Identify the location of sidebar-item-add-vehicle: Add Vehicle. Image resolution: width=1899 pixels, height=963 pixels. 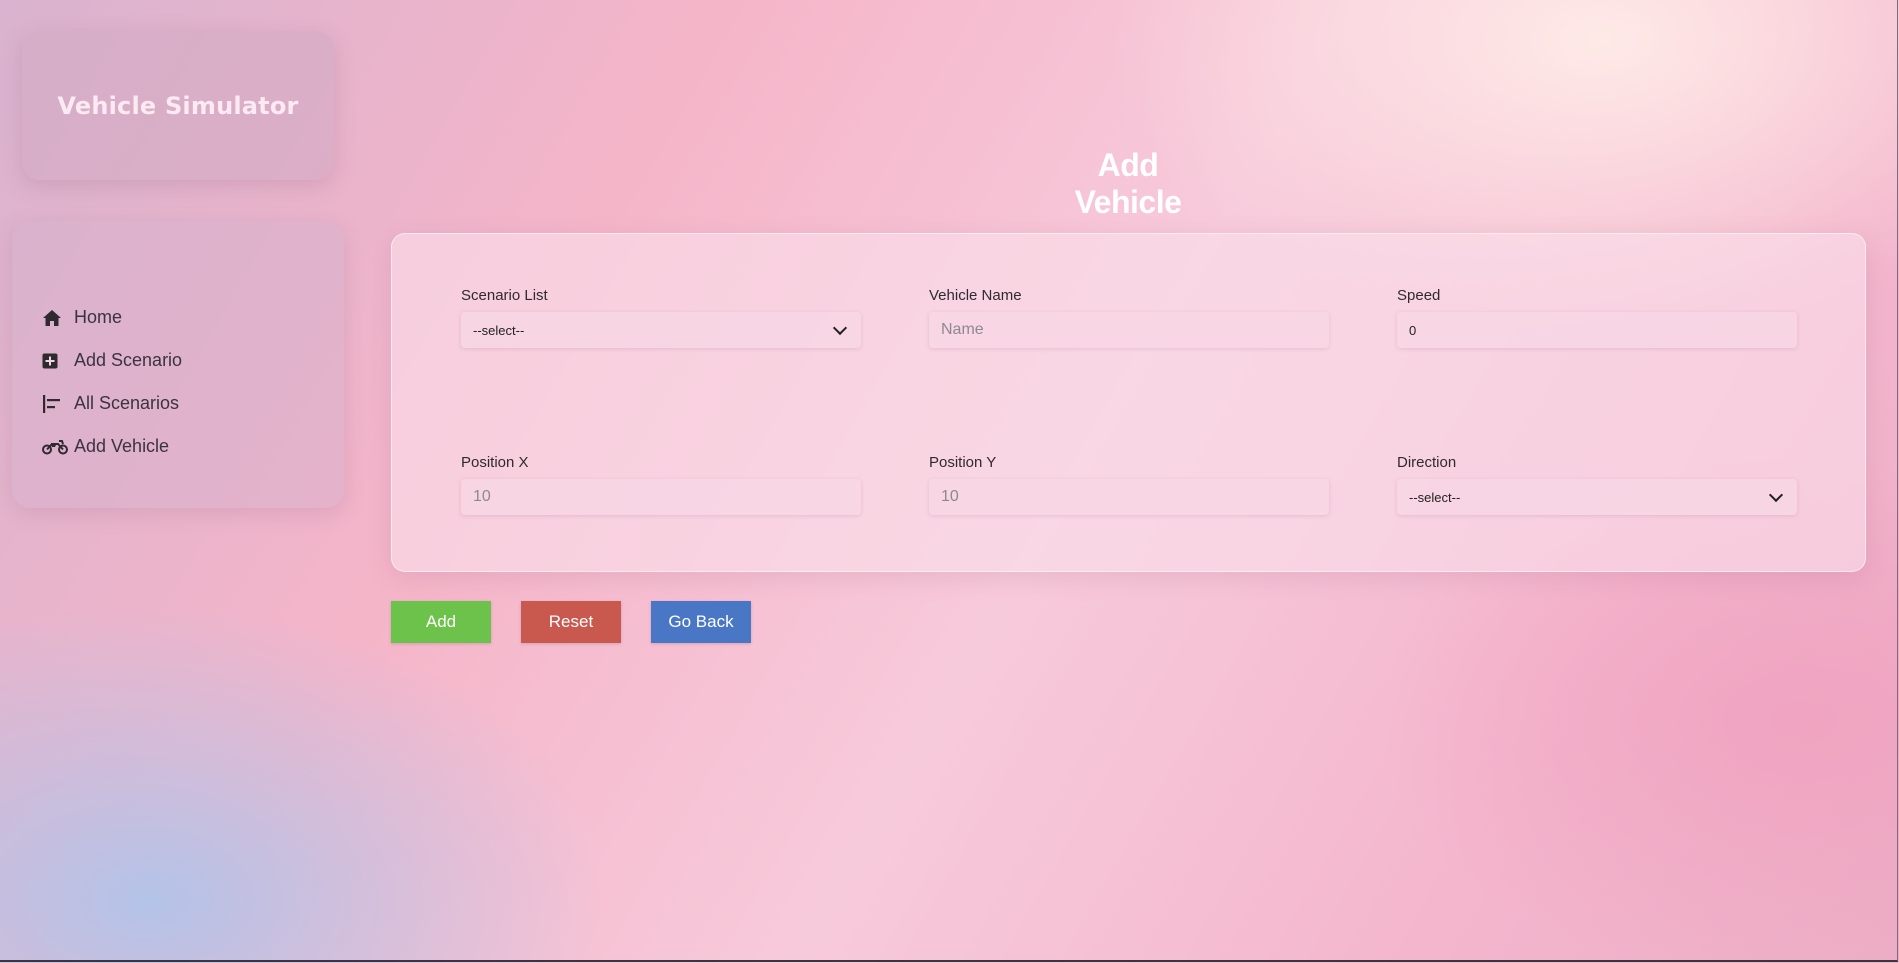
(112, 446).